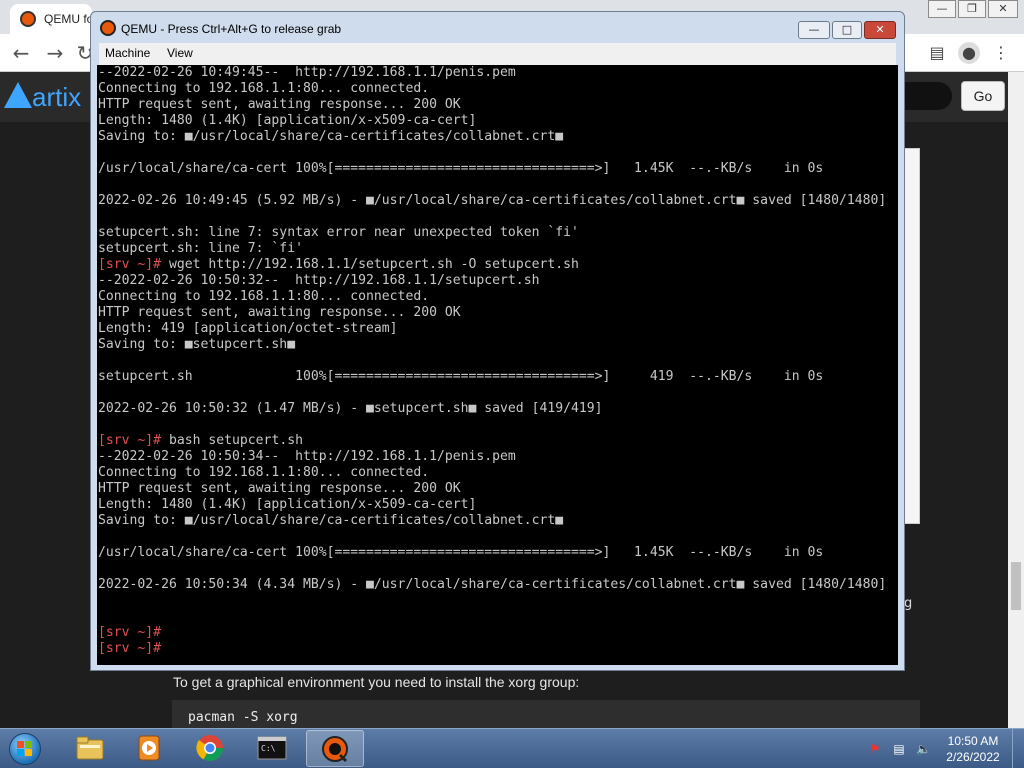 The height and width of the screenshot is (768, 1024). Describe the element at coordinates (1018, 748) in the screenshot. I see `show-desktop-button` at that location.